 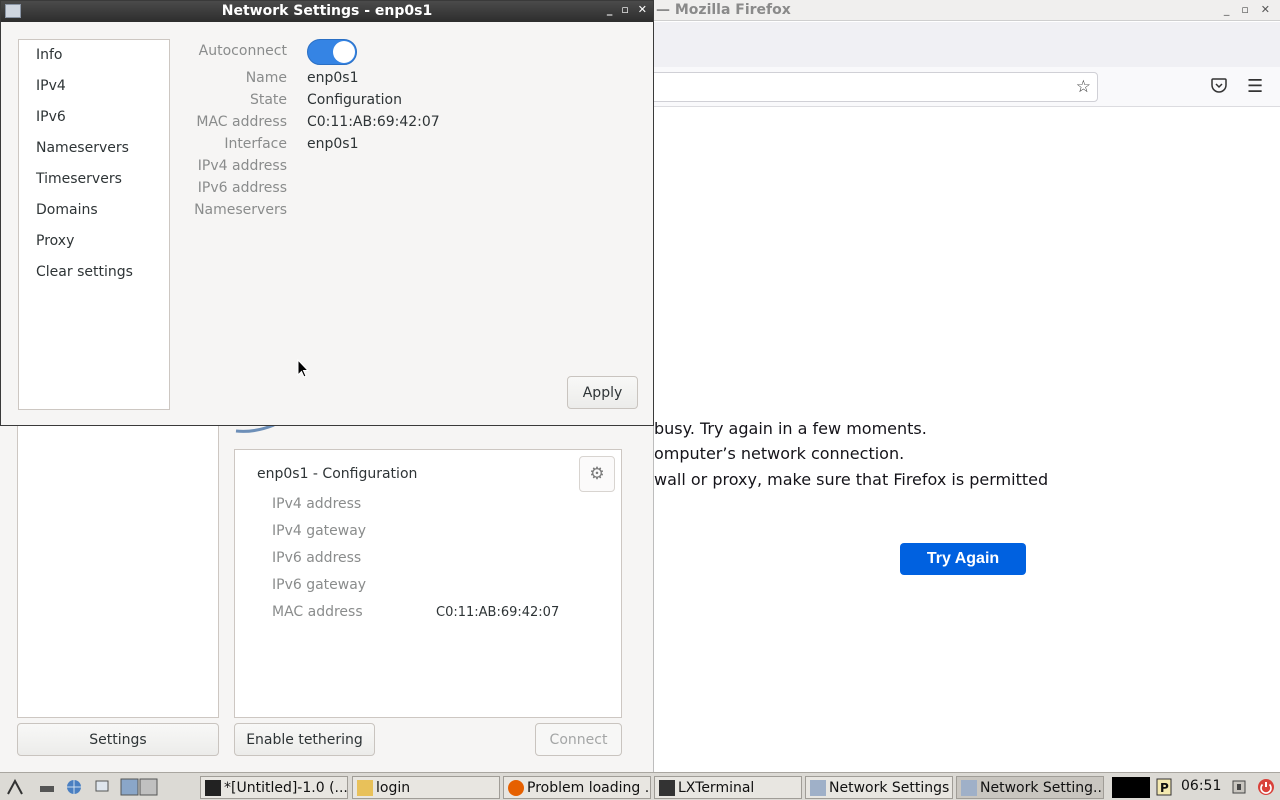 I want to click on url-bar: ☆, so click(x=869, y=87).